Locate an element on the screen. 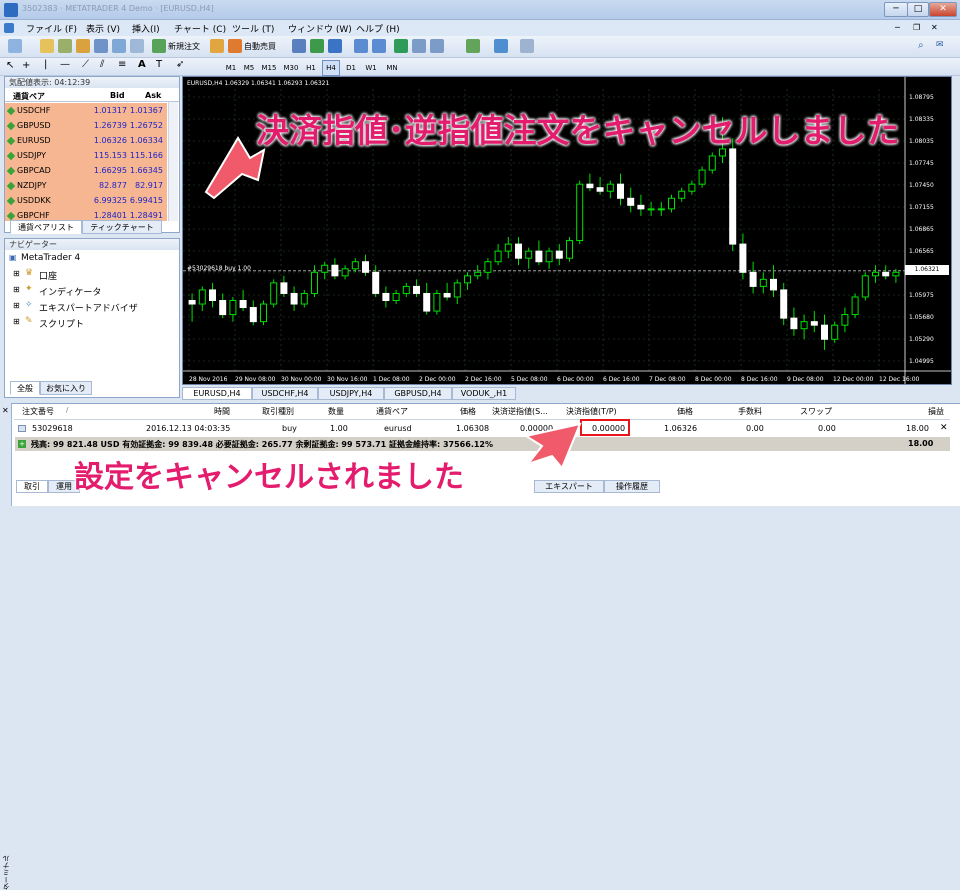  th-symbol: 通貨ペア is located at coordinates (392, 411).